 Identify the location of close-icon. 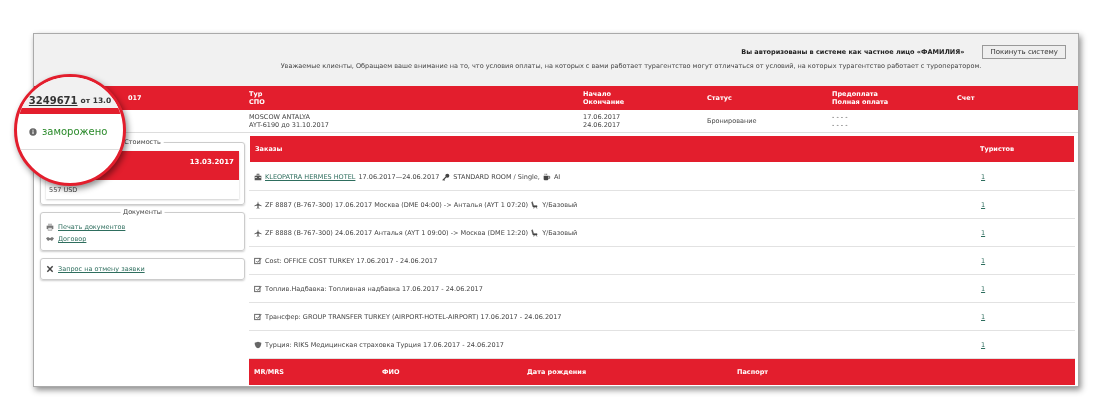
(50, 269).